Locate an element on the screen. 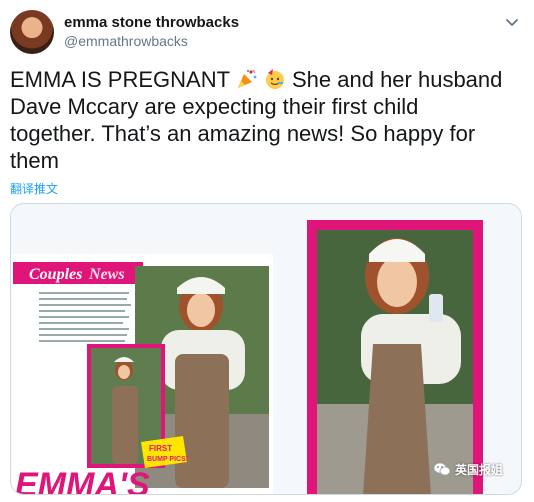 The height and width of the screenshot is (502, 534). partying-face-icon is located at coordinates (274, 79).